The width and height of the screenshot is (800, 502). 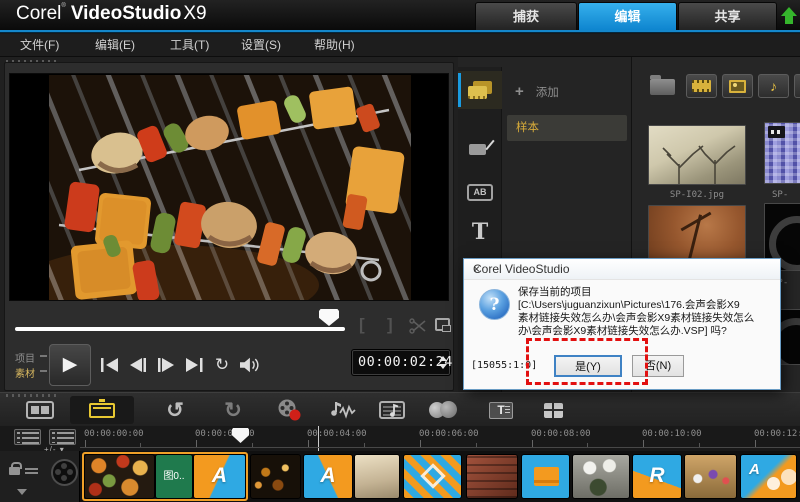 I want to click on dialog-title-bar: Corel VideoStudio ×, so click(x=622, y=269).